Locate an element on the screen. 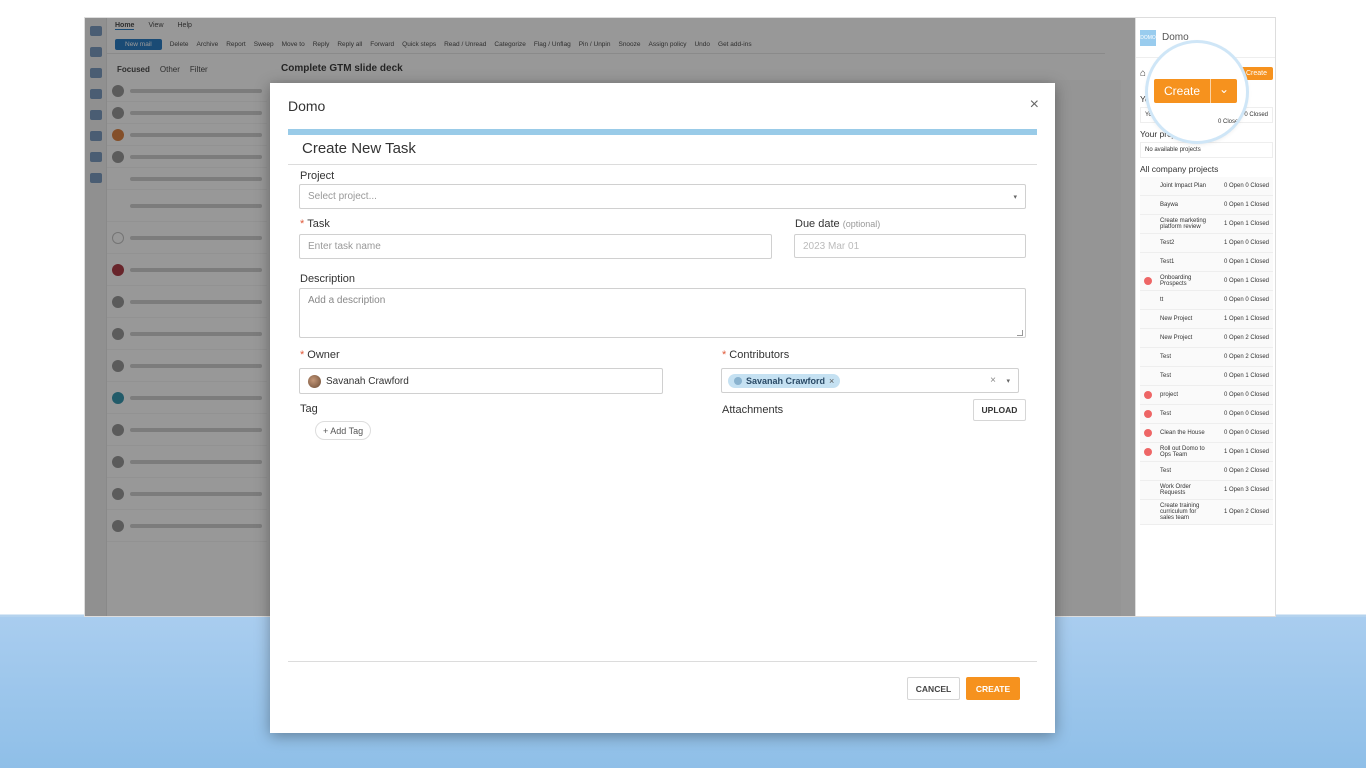  person-icon is located at coordinates (738, 380).